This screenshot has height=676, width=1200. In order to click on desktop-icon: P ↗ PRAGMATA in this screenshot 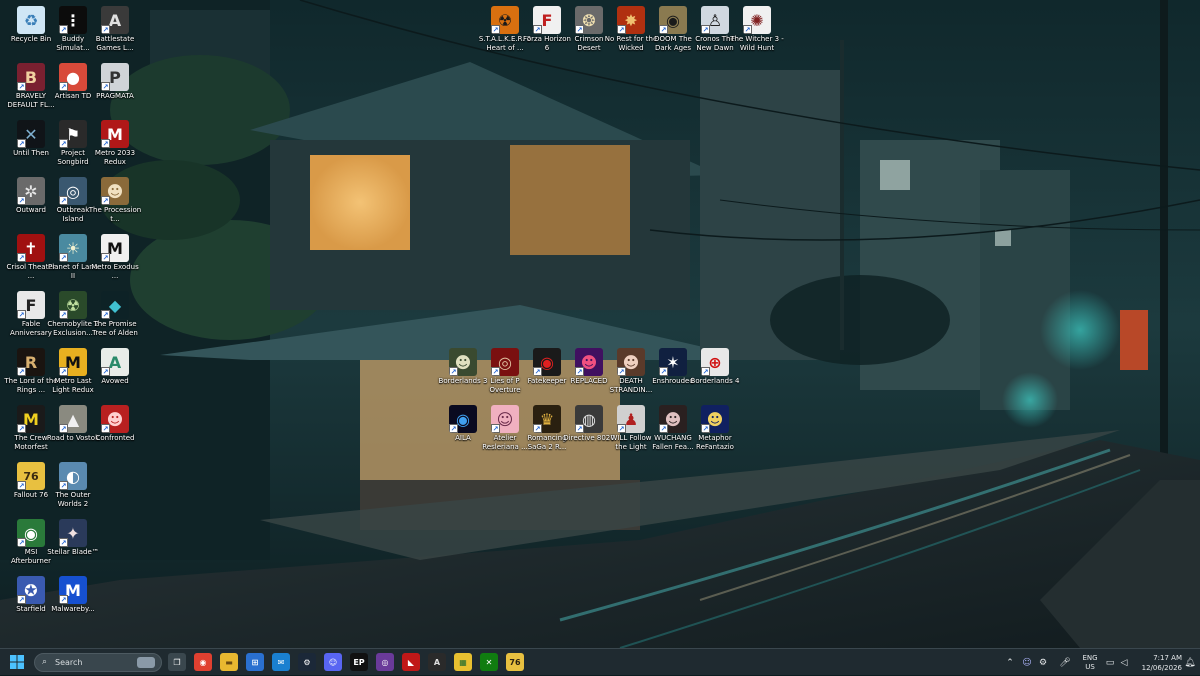, I will do `click(115, 89)`.